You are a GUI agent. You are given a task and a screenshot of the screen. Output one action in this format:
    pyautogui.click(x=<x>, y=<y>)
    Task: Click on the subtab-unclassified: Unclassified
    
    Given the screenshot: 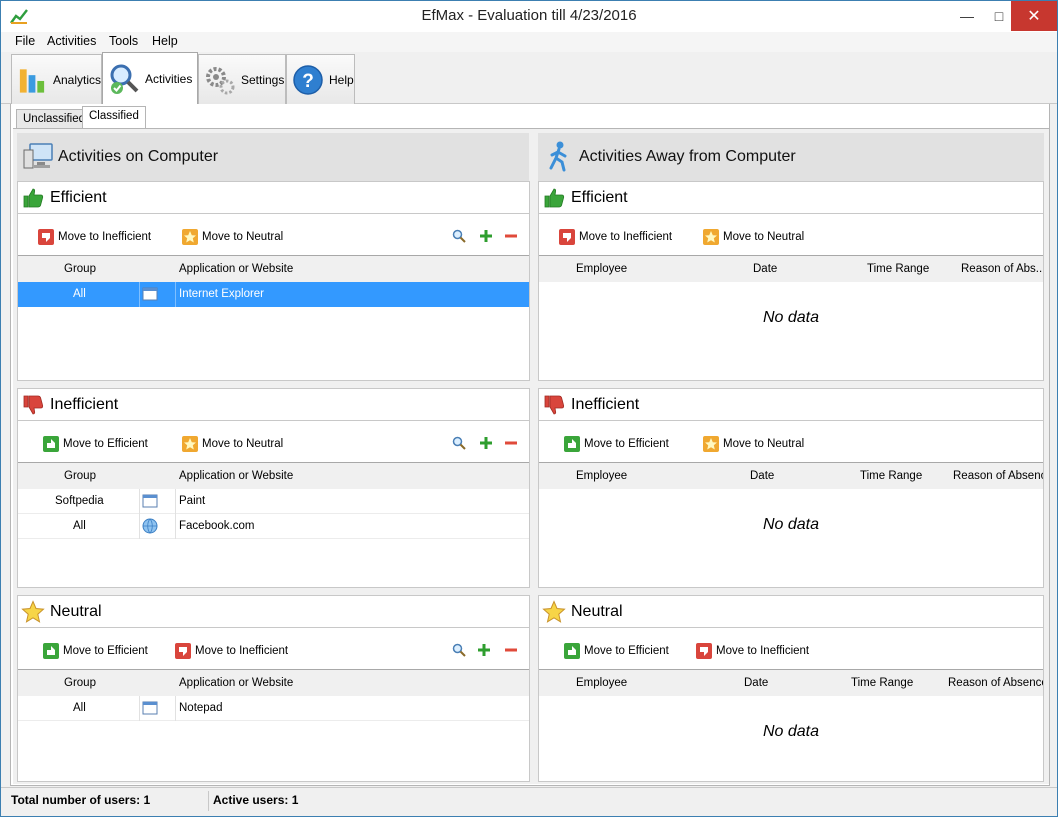 What is the action you would take?
    pyautogui.click(x=54, y=119)
    